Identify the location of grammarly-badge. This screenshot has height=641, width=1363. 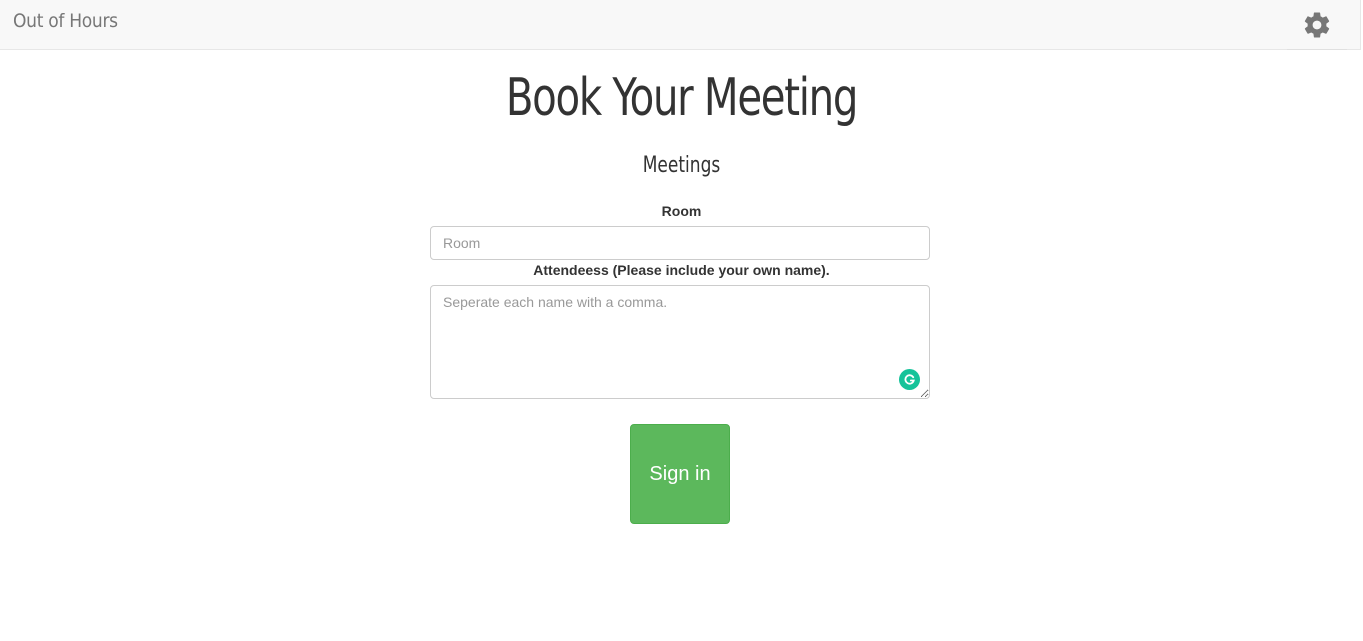
(909, 379).